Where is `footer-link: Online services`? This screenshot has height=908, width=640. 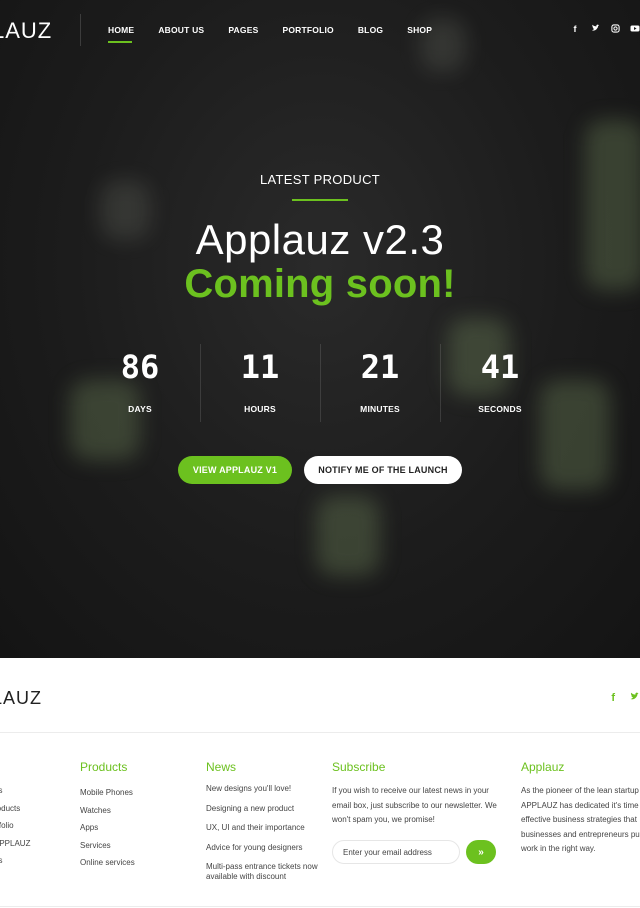
footer-link: Online services is located at coordinates (107, 863).